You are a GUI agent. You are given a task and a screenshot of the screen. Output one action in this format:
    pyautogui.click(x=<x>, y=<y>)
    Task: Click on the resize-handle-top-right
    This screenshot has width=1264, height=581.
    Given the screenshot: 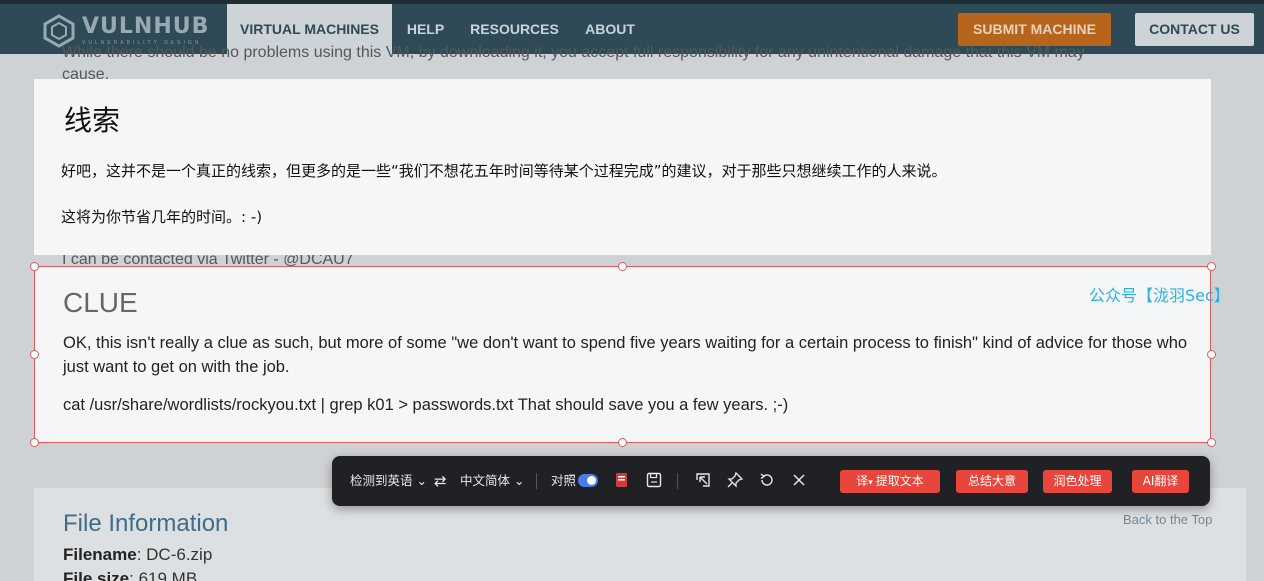 What is the action you would take?
    pyautogui.click(x=1211, y=266)
    